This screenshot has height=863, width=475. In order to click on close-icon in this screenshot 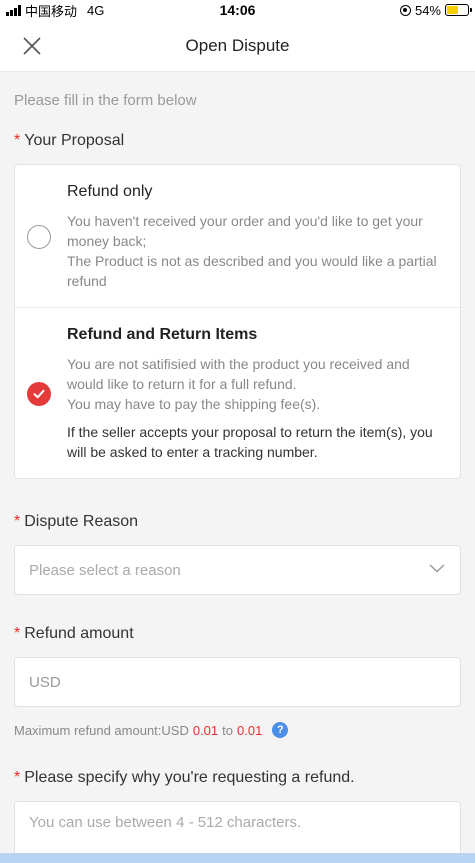, I will do `click(32, 46)`.